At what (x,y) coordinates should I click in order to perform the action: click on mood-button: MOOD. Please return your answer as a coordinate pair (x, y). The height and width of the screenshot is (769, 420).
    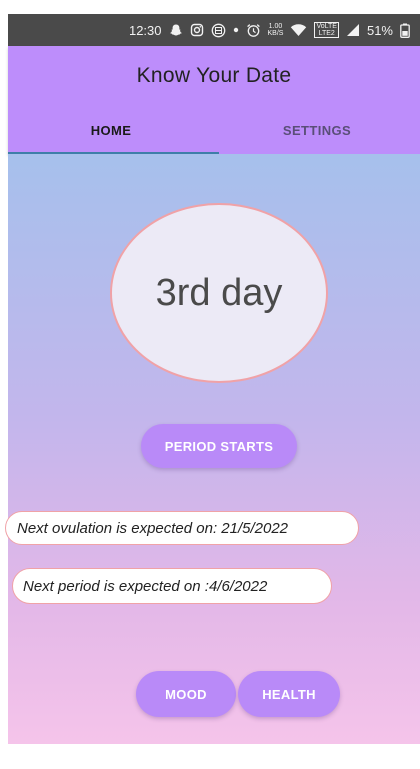
    Looking at the image, I should click on (186, 694).